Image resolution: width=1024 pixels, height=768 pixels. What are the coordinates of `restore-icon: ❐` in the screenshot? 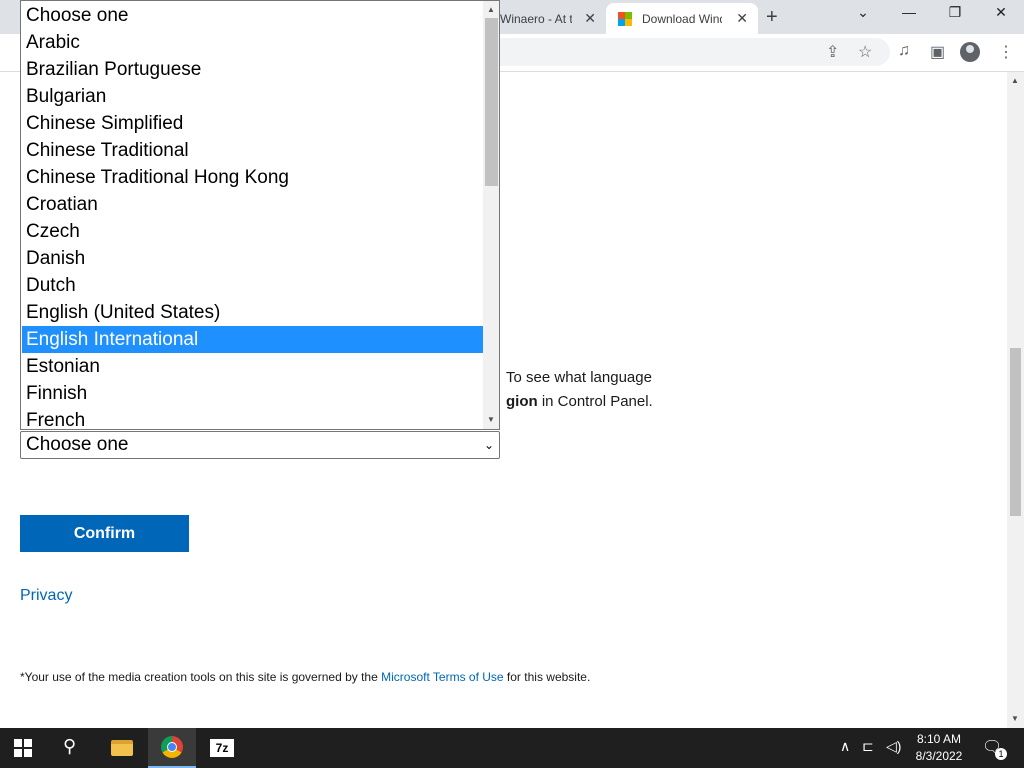 It's located at (955, 12).